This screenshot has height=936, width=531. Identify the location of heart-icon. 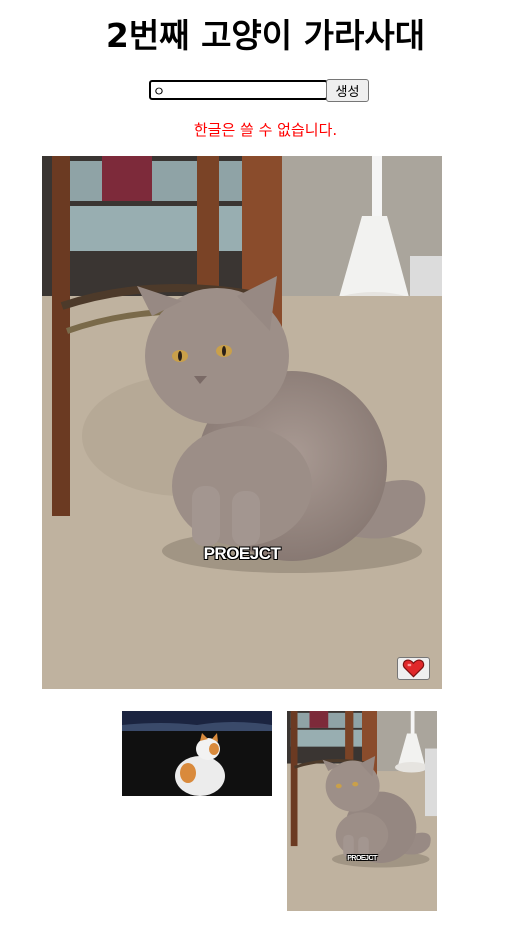
(413, 668).